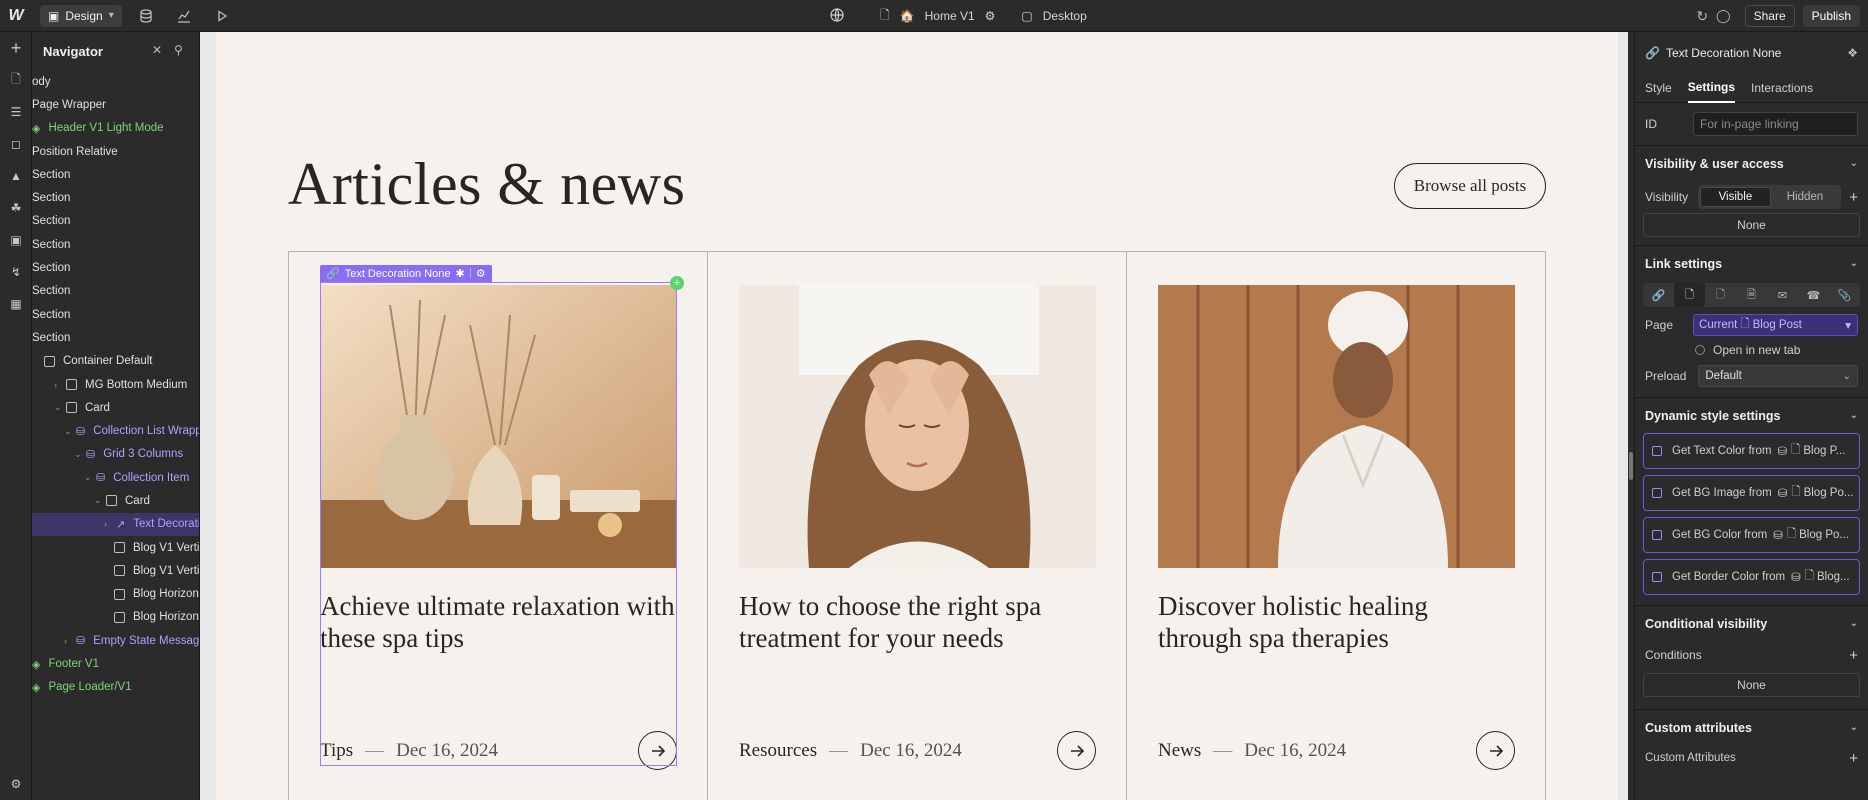  What do you see at coordinates (1769, 16) in the screenshot?
I see `share-button: Share` at bounding box center [1769, 16].